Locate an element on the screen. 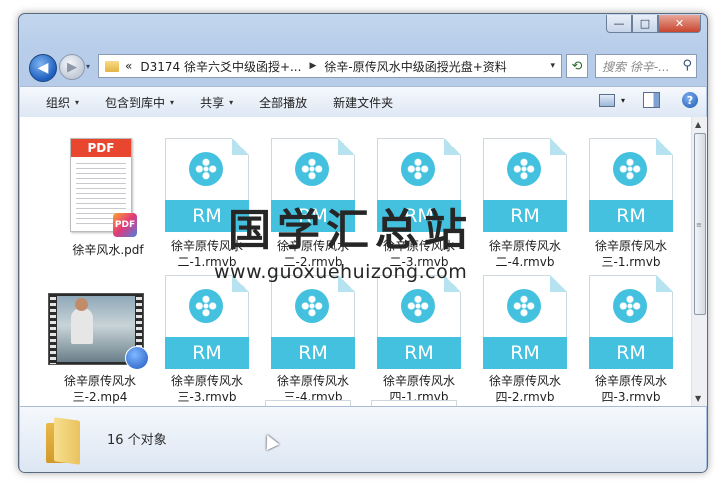  watermark-url: www.guoxuehuizong.com is located at coordinates (341, 272).